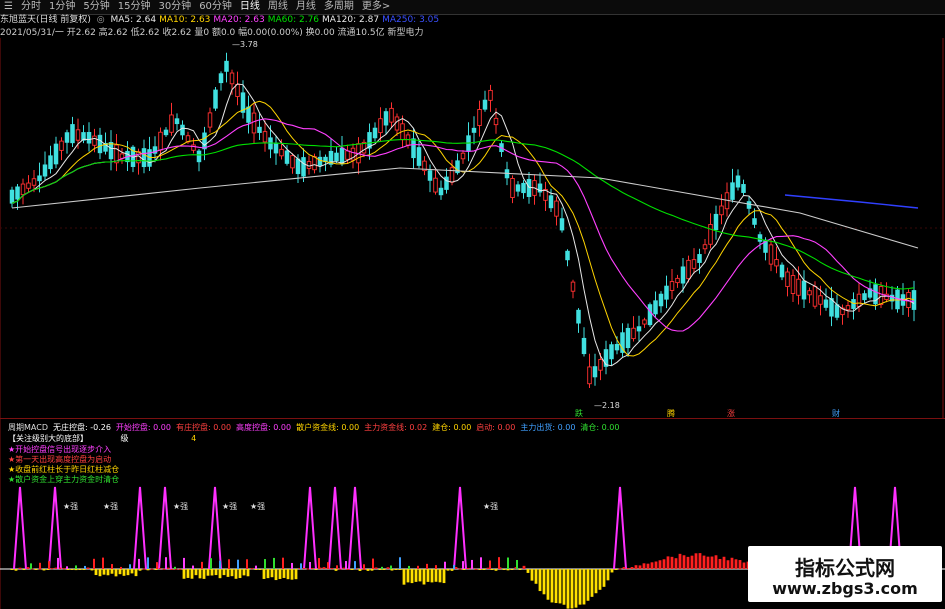 The width and height of the screenshot is (945, 609). What do you see at coordinates (339, 7) in the screenshot?
I see `tab-9: 多周期` at bounding box center [339, 7].